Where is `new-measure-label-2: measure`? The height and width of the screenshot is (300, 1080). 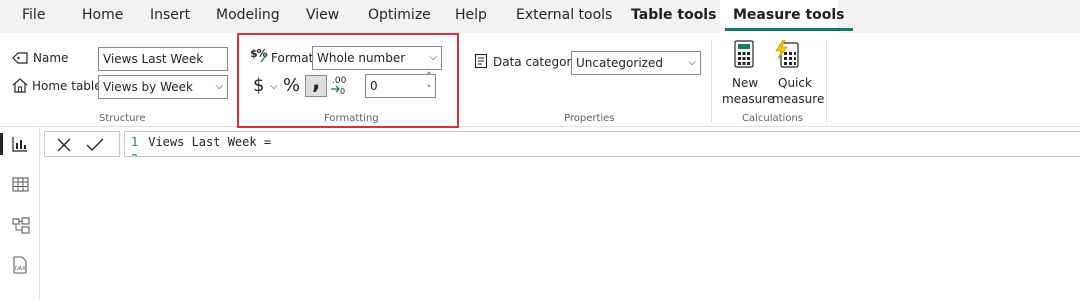
new-measure-label-2: measure is located at coordinates (748, 99).